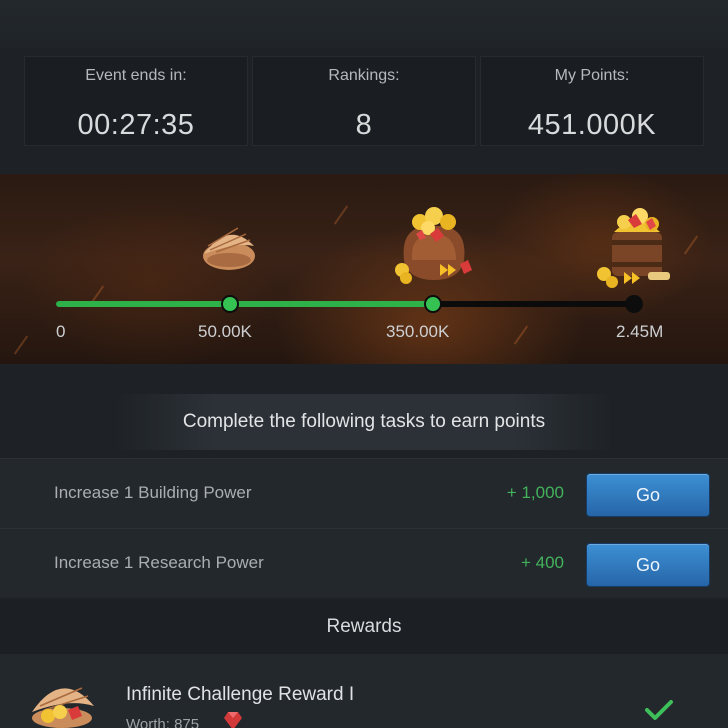  I want to click on top-bar, so click(364, 24).